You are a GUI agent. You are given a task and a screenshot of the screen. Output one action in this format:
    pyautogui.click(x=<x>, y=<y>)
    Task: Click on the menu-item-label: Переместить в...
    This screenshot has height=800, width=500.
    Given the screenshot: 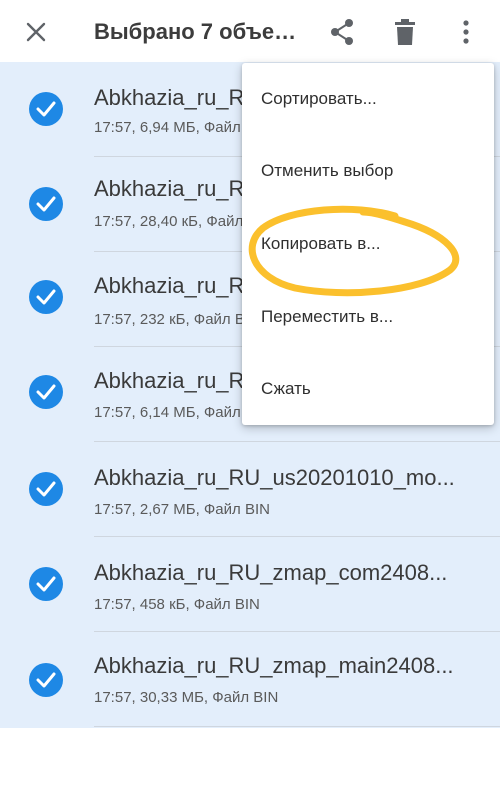 What is the action you would take?
    pyautogui.click(x=327, y=316)
    